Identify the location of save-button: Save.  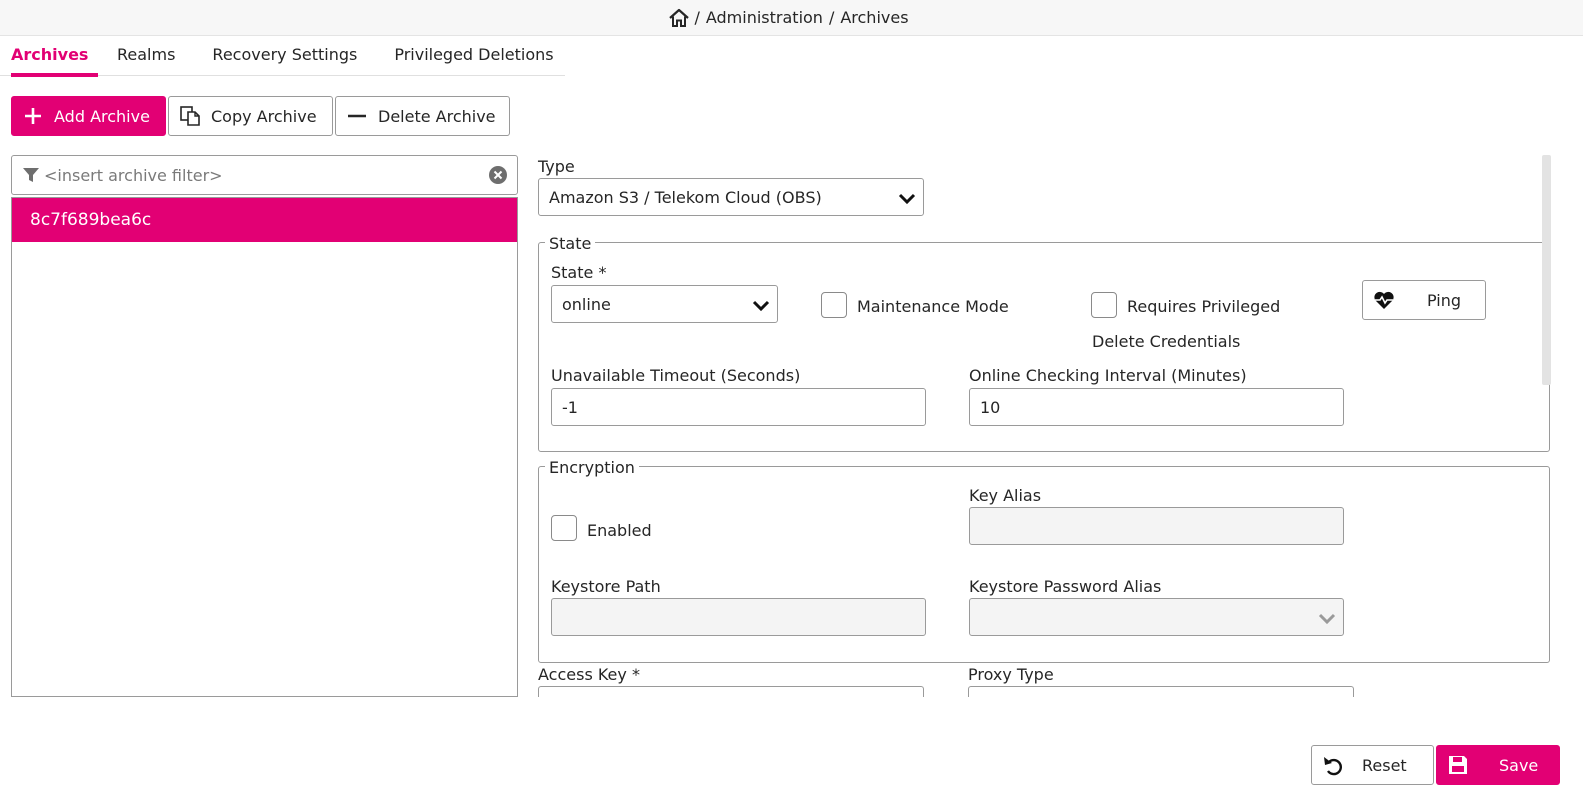
(1498, 765).